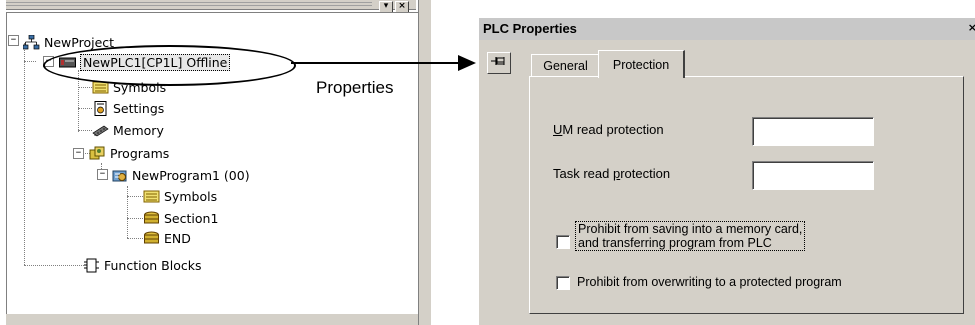 The height and width of the screenshot is (325, 975). I want to click on tree-item-program: NewProgram1 (00), so click(180, 175).